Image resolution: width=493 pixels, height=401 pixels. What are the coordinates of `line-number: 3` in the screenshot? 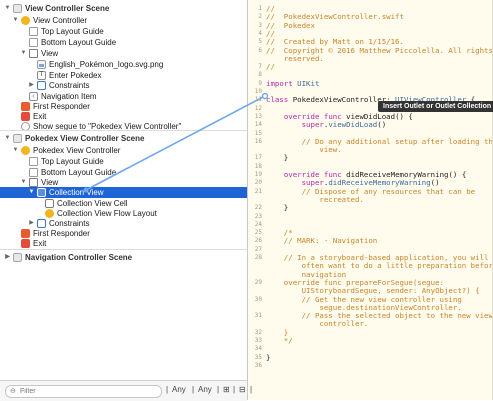 It's located at (260, 25).